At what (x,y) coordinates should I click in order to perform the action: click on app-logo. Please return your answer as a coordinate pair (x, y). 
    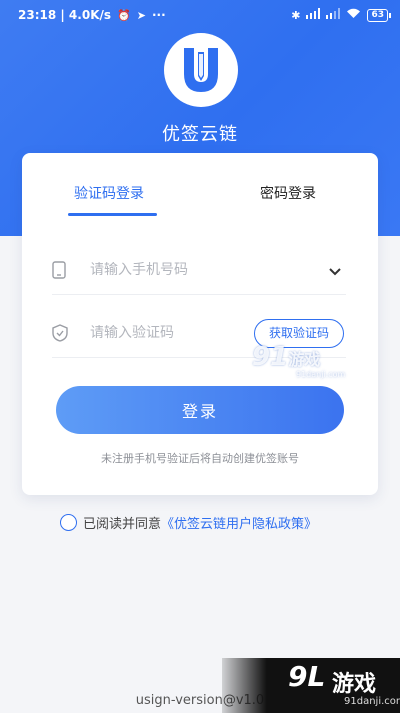
    Looking at the image, I should click on (201, 70).